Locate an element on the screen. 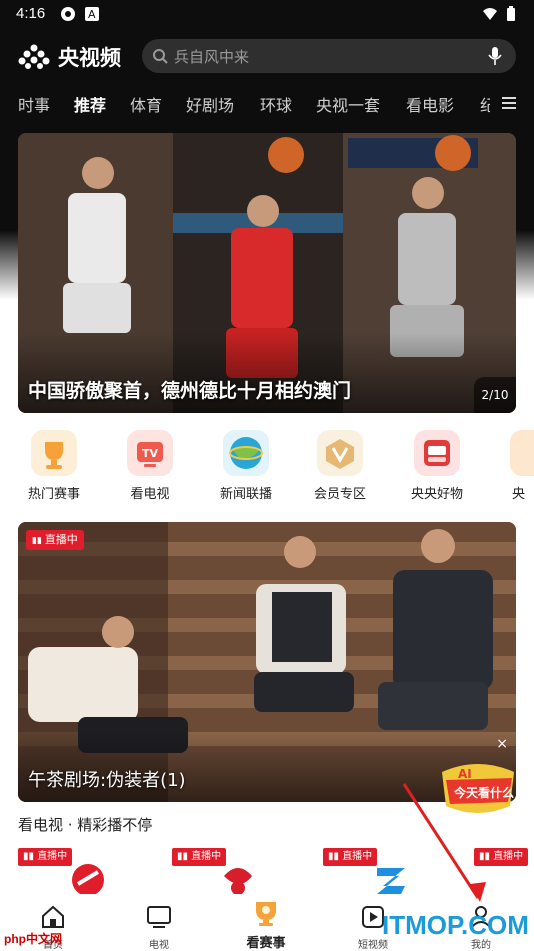 This screenshot has width=534, height=951. channel-tabs: 时事 推荐 体育 好剧场 环球 央视一套 看电影 纪 is located at coordinates (267, 103).